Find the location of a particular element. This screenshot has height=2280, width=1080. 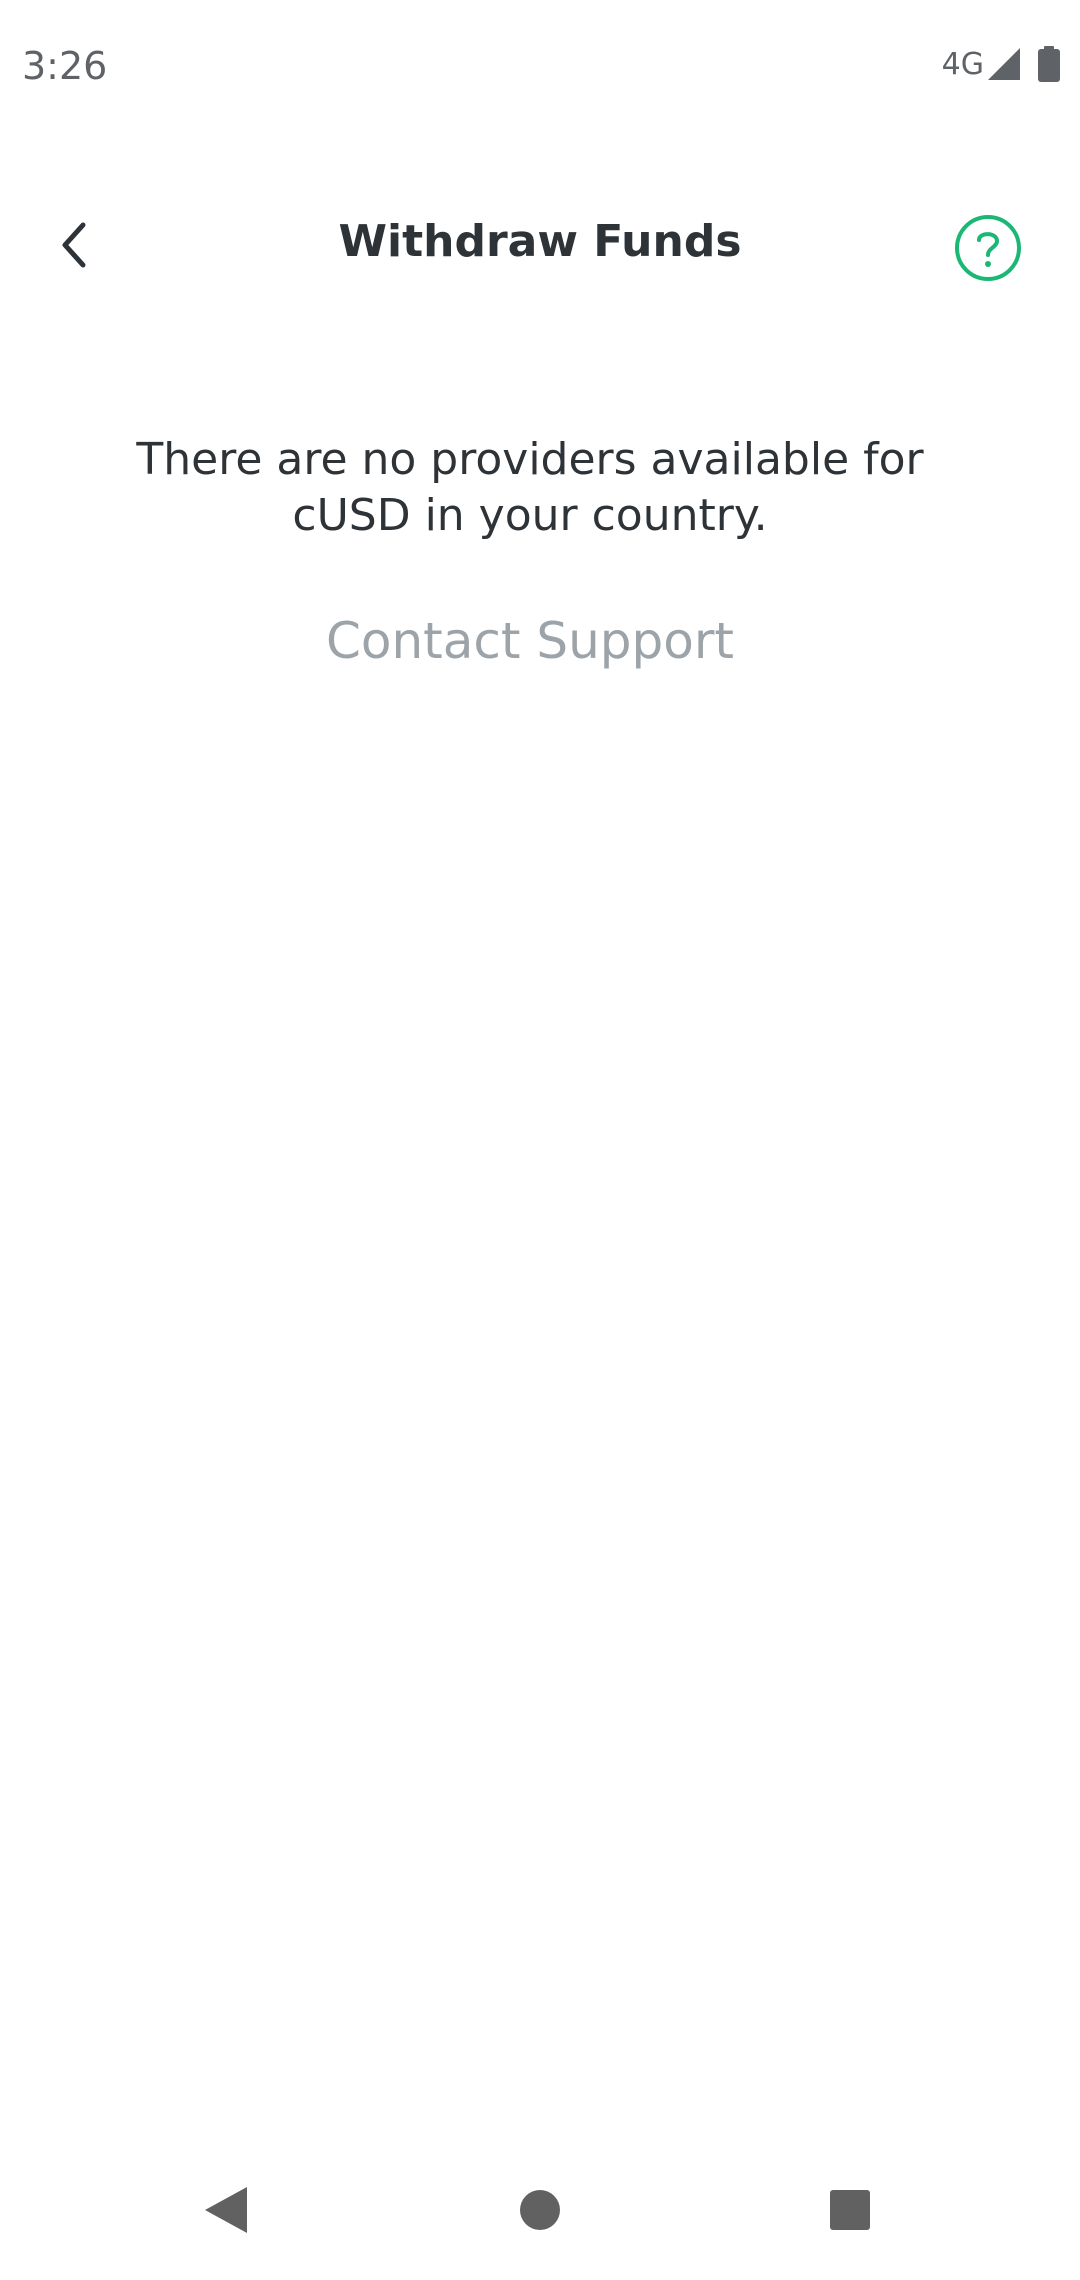

signal-icon is located at coordinates (1004, 64).